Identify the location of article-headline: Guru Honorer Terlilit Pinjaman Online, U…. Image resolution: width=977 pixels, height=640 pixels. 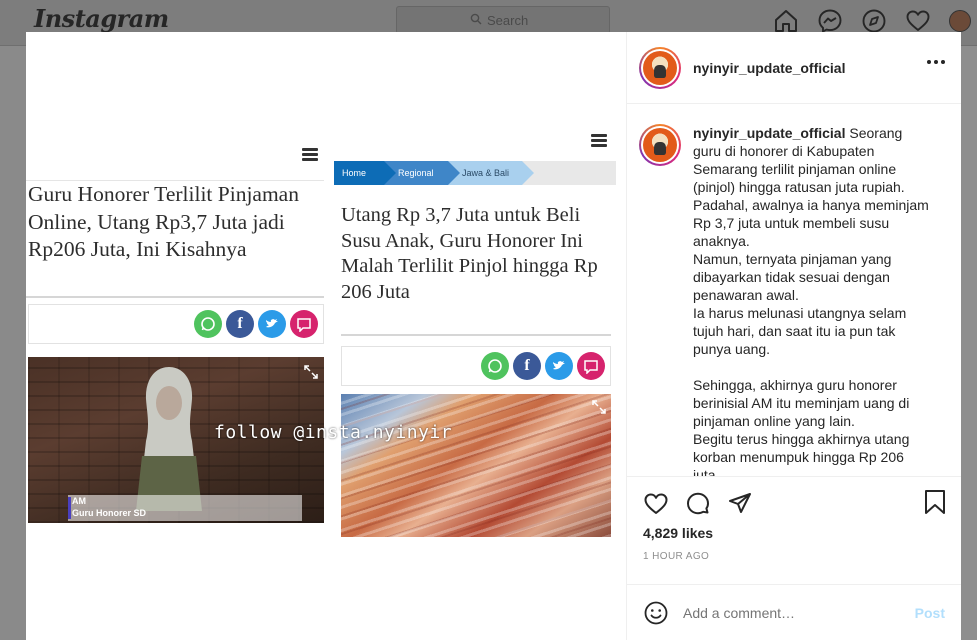
(163, 221).